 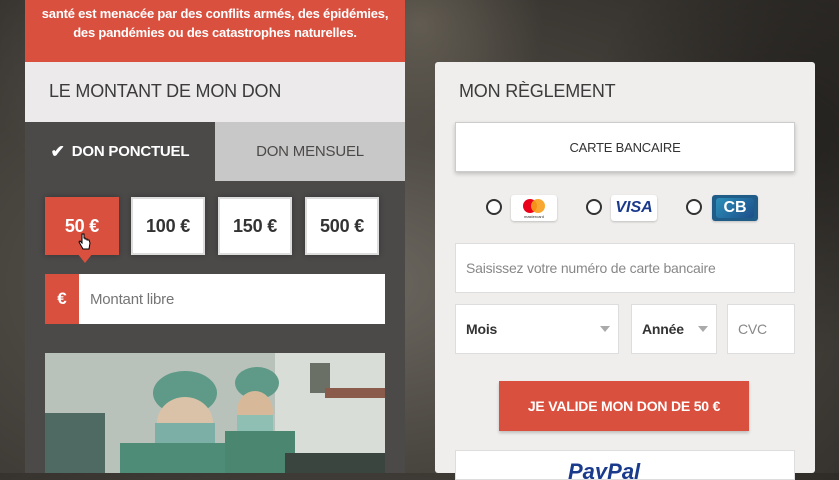 What do you see at coordinates (761, 329) in the screenshot?
I see `cvc-input: CVC` at bounding box center [761, 329].